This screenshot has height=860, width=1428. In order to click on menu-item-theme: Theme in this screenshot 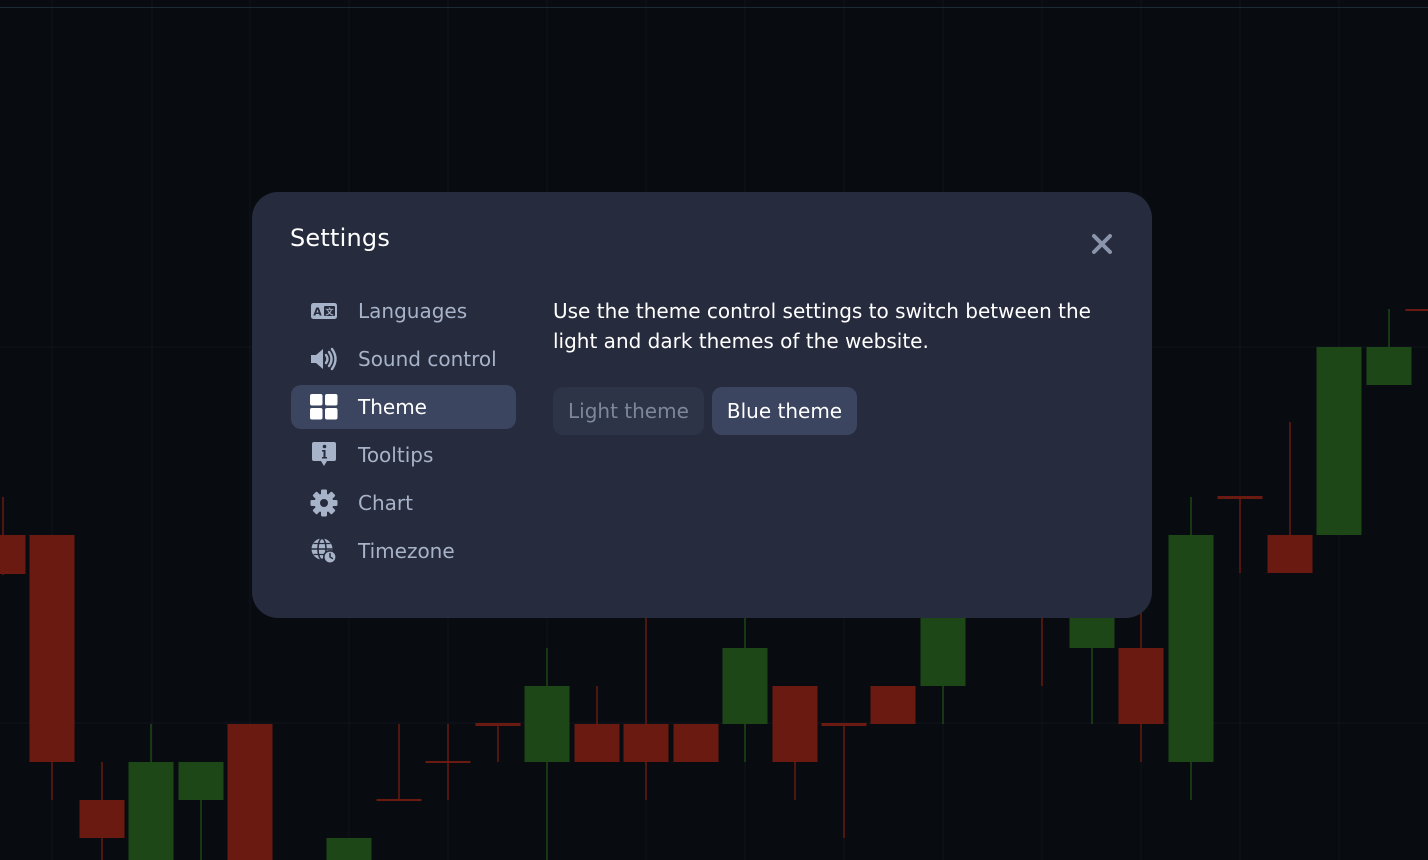, I will do `click(403, 407)`.